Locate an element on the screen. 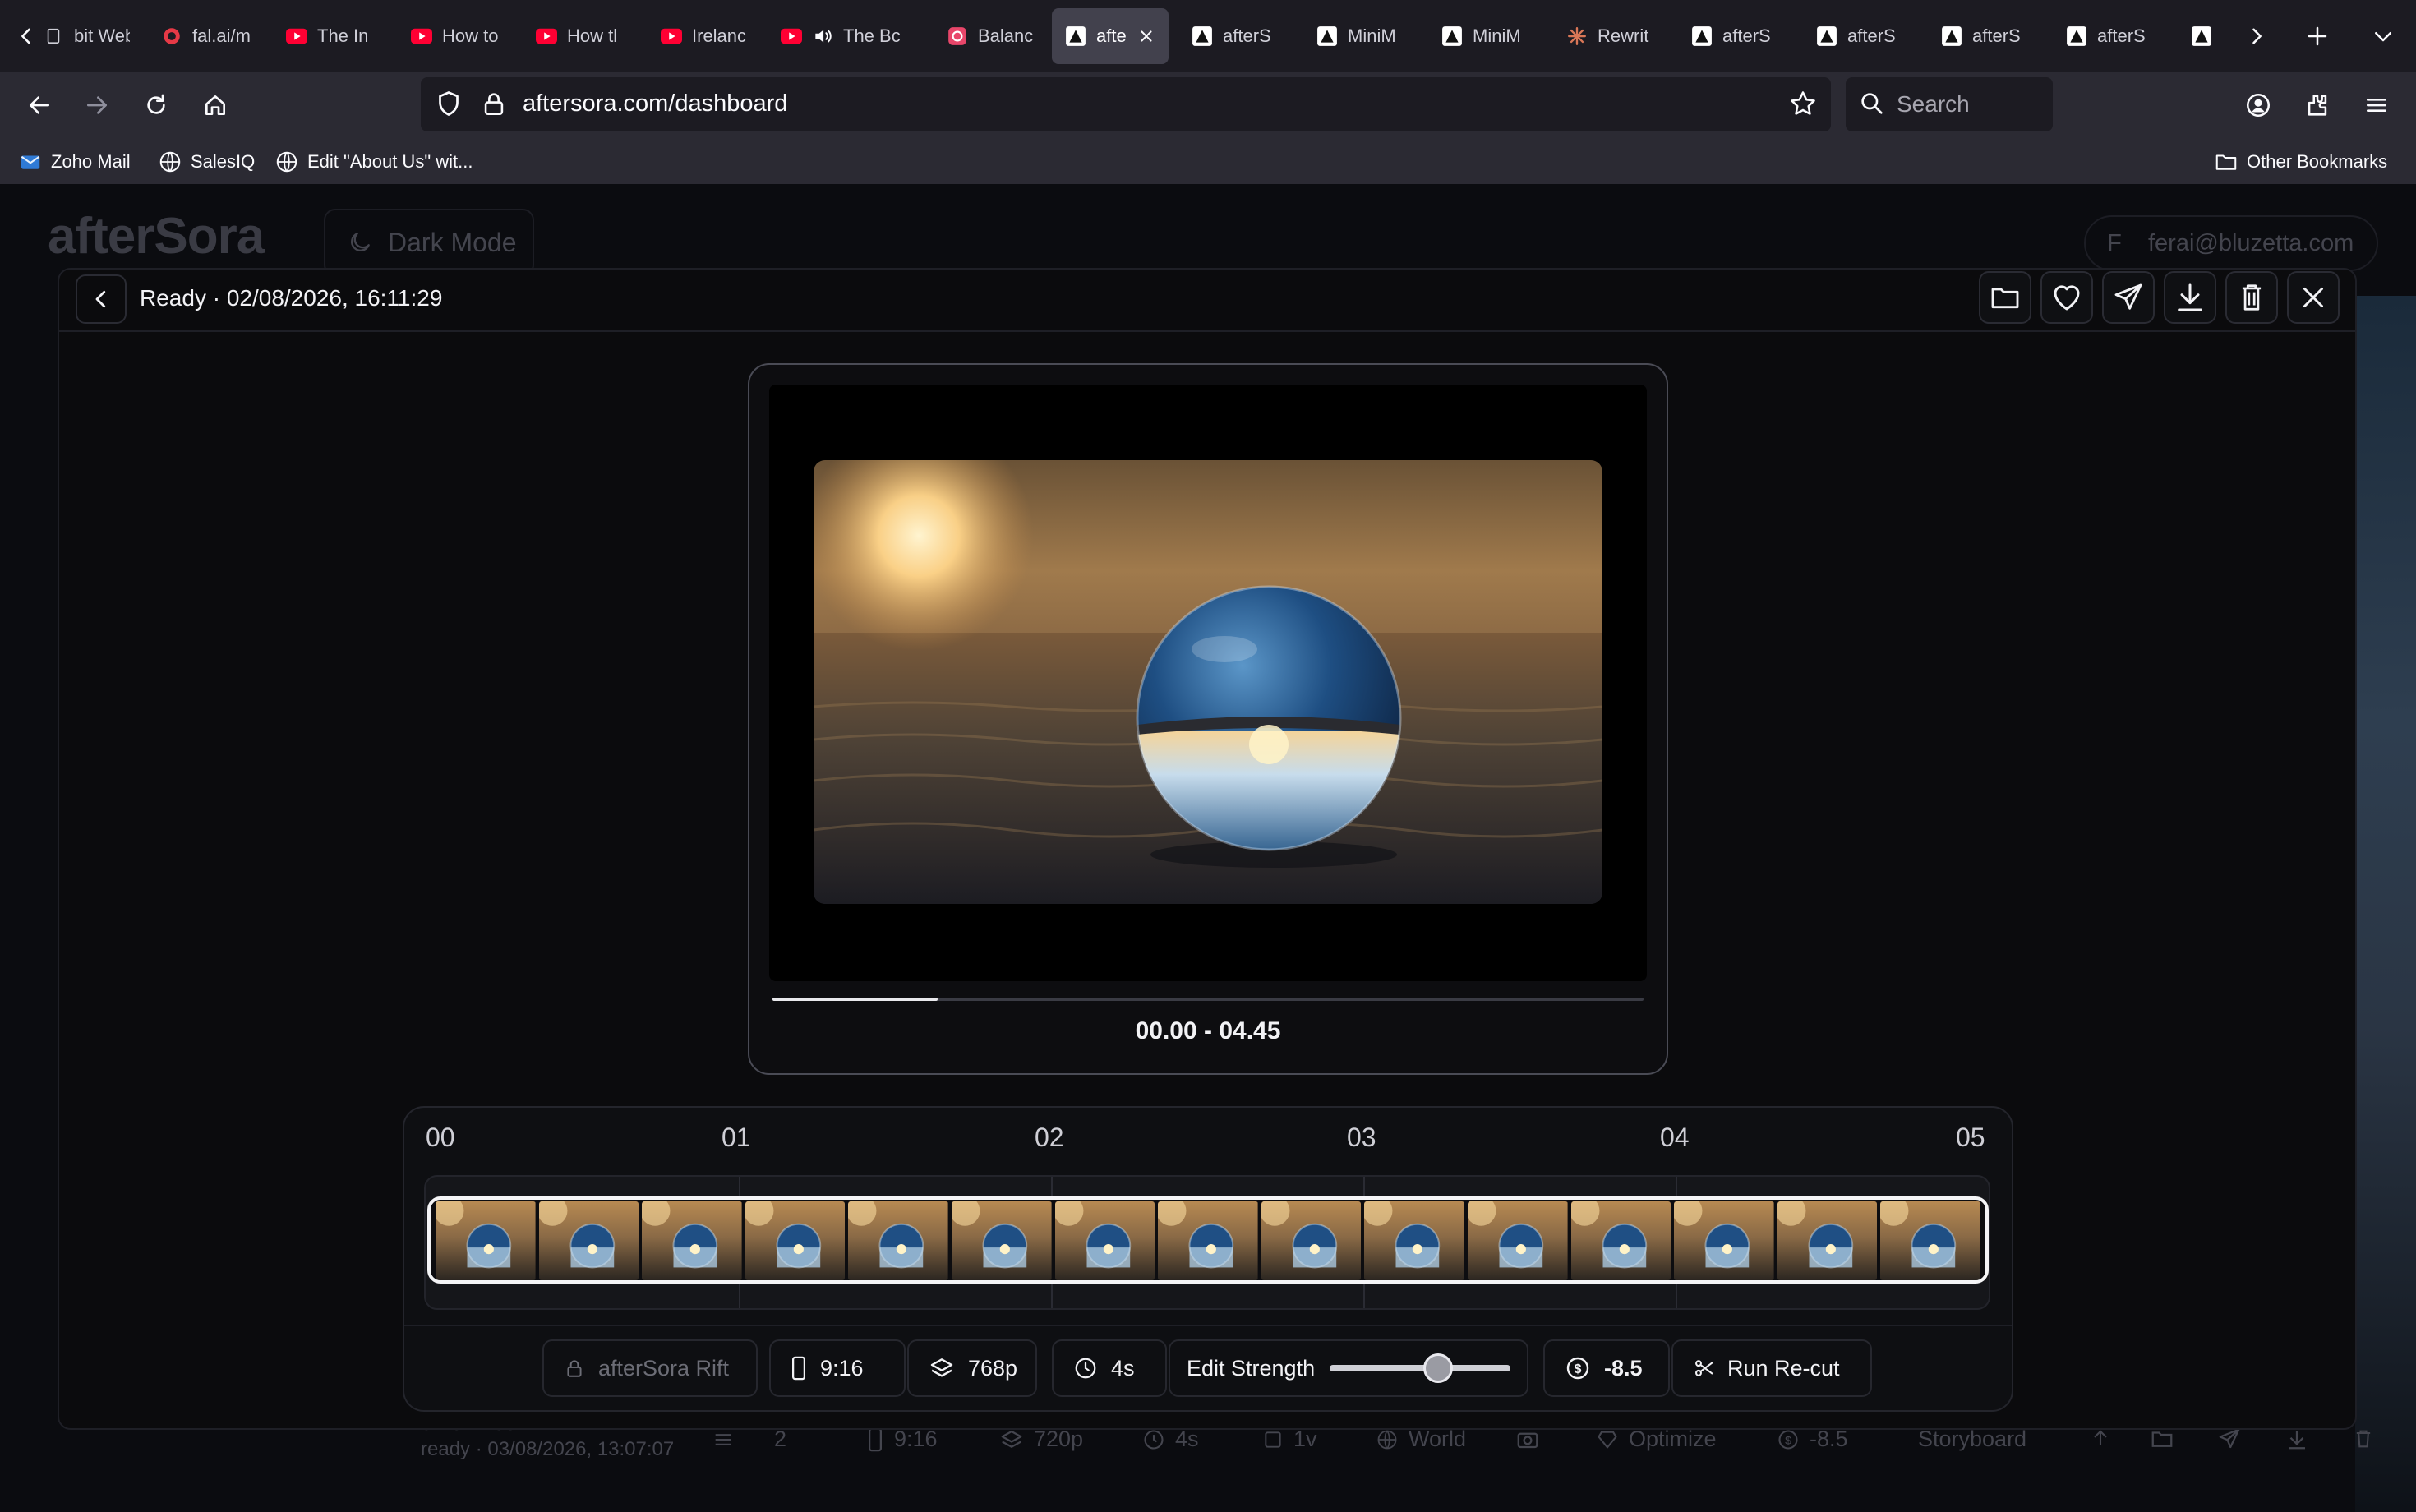  forward-arrow-icon is located at coordinates (97, 105).